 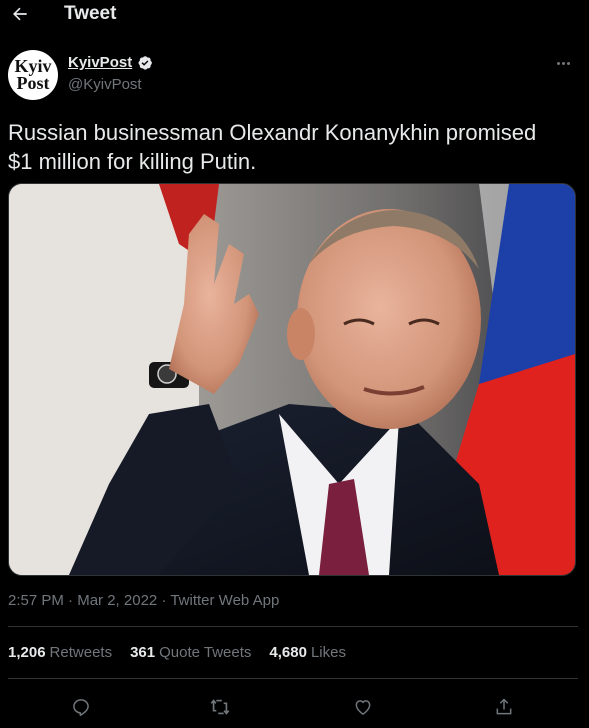 I want to click on likes-count: 4,680, so click(x=288, y=652).